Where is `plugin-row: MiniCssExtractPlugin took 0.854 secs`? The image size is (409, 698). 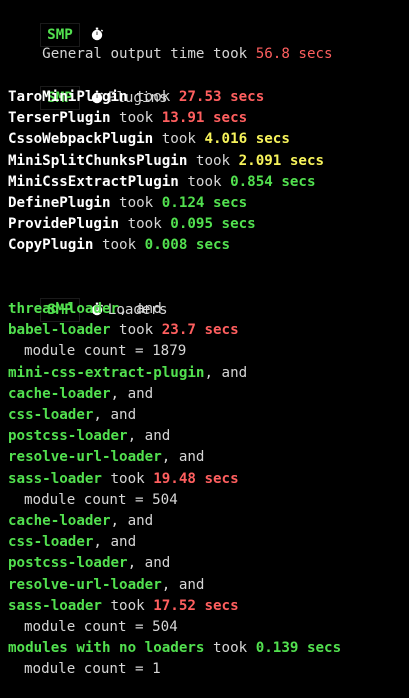
plugin-row: MiniCssExtractPlugin took 0.854 secs is located at coordinates (162, 182).